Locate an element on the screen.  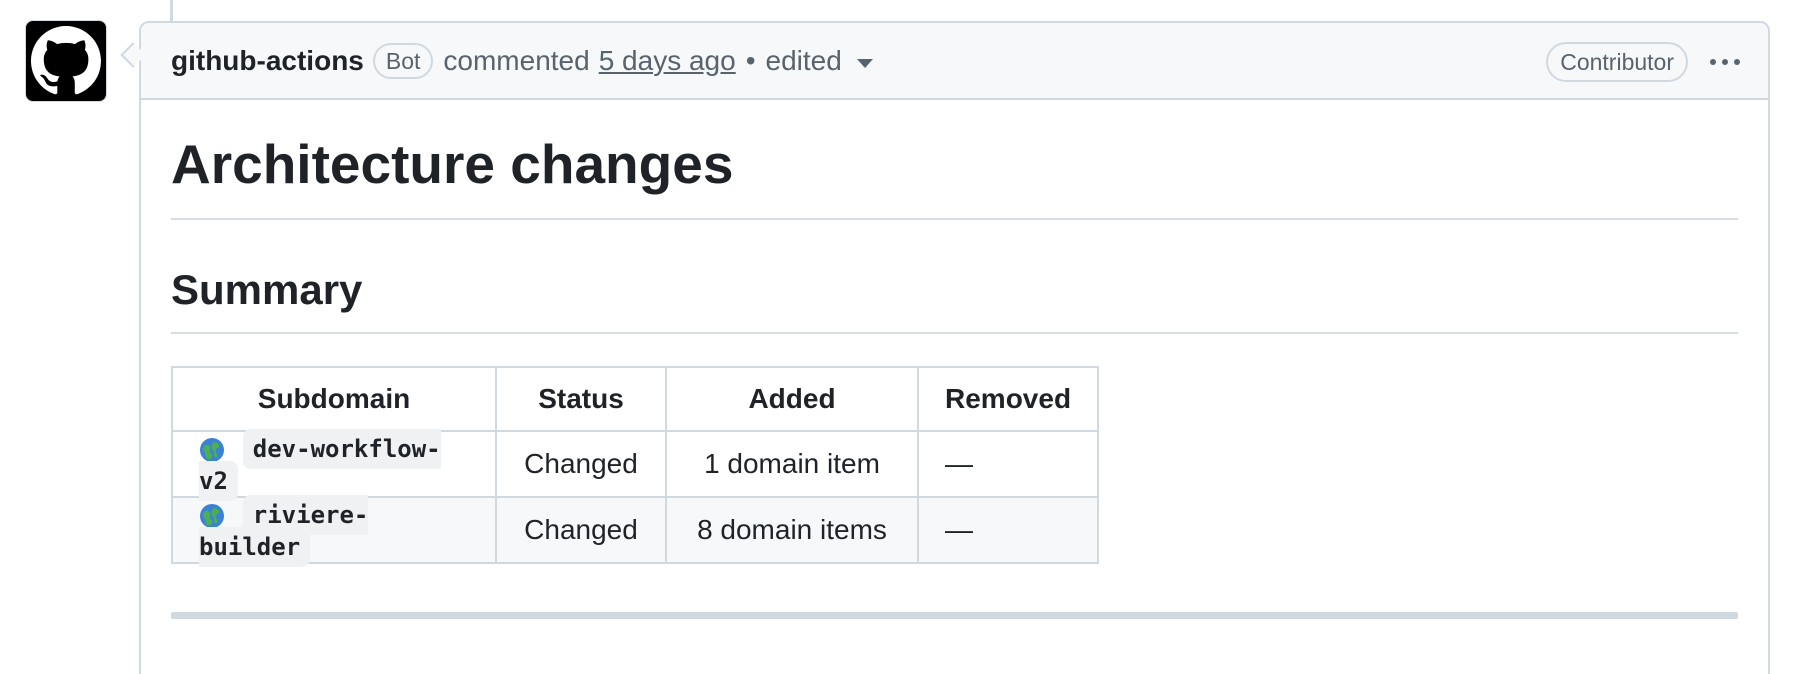
header-subdomain: Subdomain is located at coordinates (334, 399).